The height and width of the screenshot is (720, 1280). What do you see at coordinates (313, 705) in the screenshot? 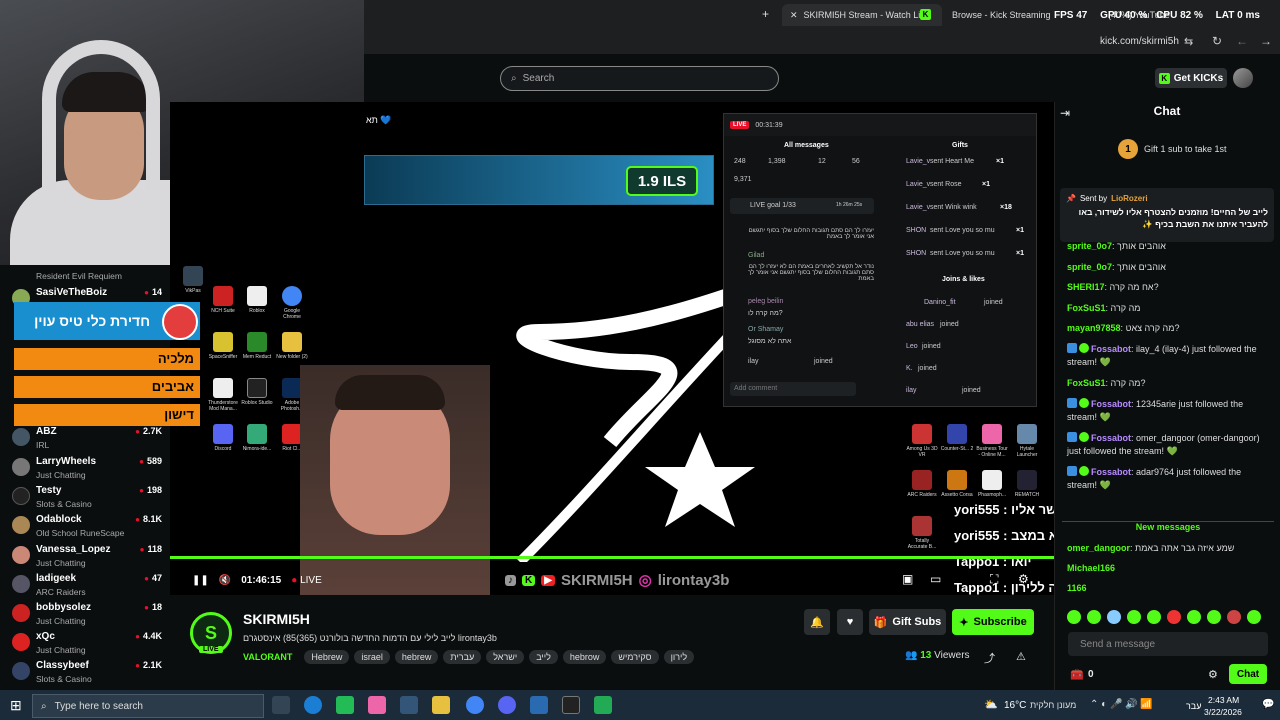
I see `edge-icon` at bounding box center [313, 705].